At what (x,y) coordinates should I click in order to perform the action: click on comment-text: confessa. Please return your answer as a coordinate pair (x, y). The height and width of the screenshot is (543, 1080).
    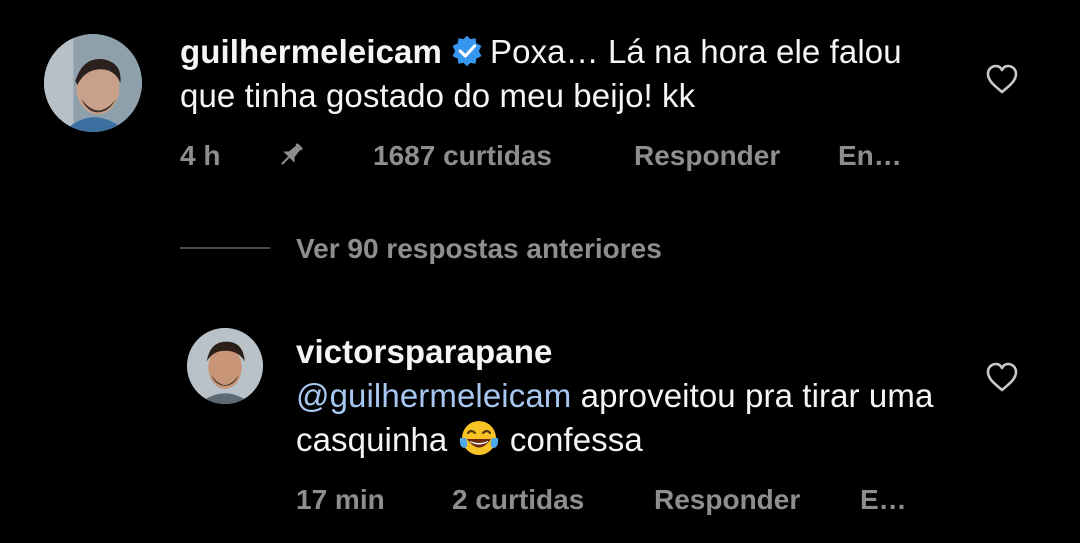
    Looking at the image, I should click on (576, 439).